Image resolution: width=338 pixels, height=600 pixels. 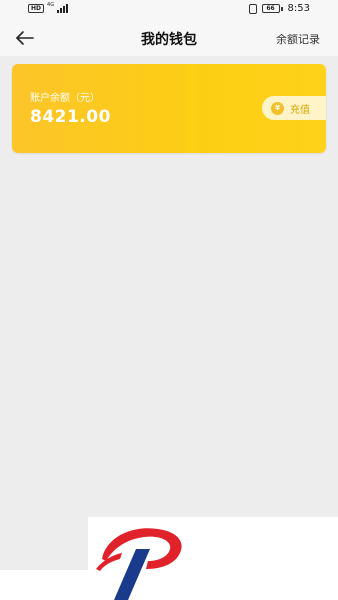 I want to click on battery-level: 66, so click(x=270, y=8).